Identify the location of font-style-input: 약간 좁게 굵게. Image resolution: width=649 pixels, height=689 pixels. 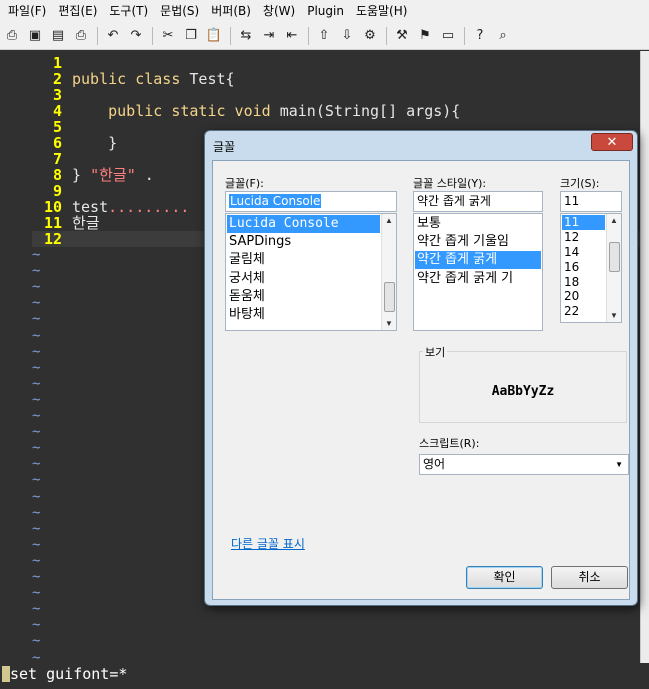
(478, 201).